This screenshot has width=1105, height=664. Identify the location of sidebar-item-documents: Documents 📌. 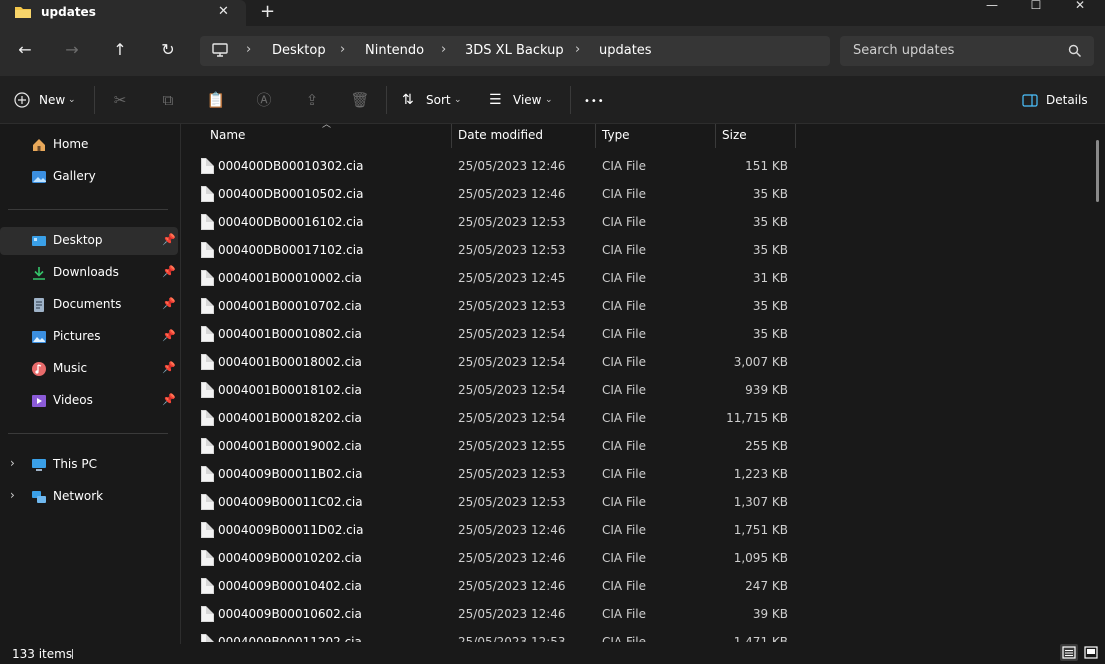
(89, 305).